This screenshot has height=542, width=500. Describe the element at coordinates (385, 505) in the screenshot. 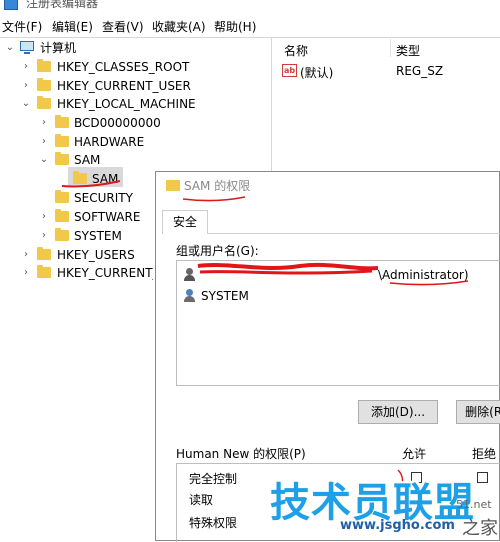

I see `watermark: 技术员联盟 www.jsgho.com 51.net 之家` at that location.